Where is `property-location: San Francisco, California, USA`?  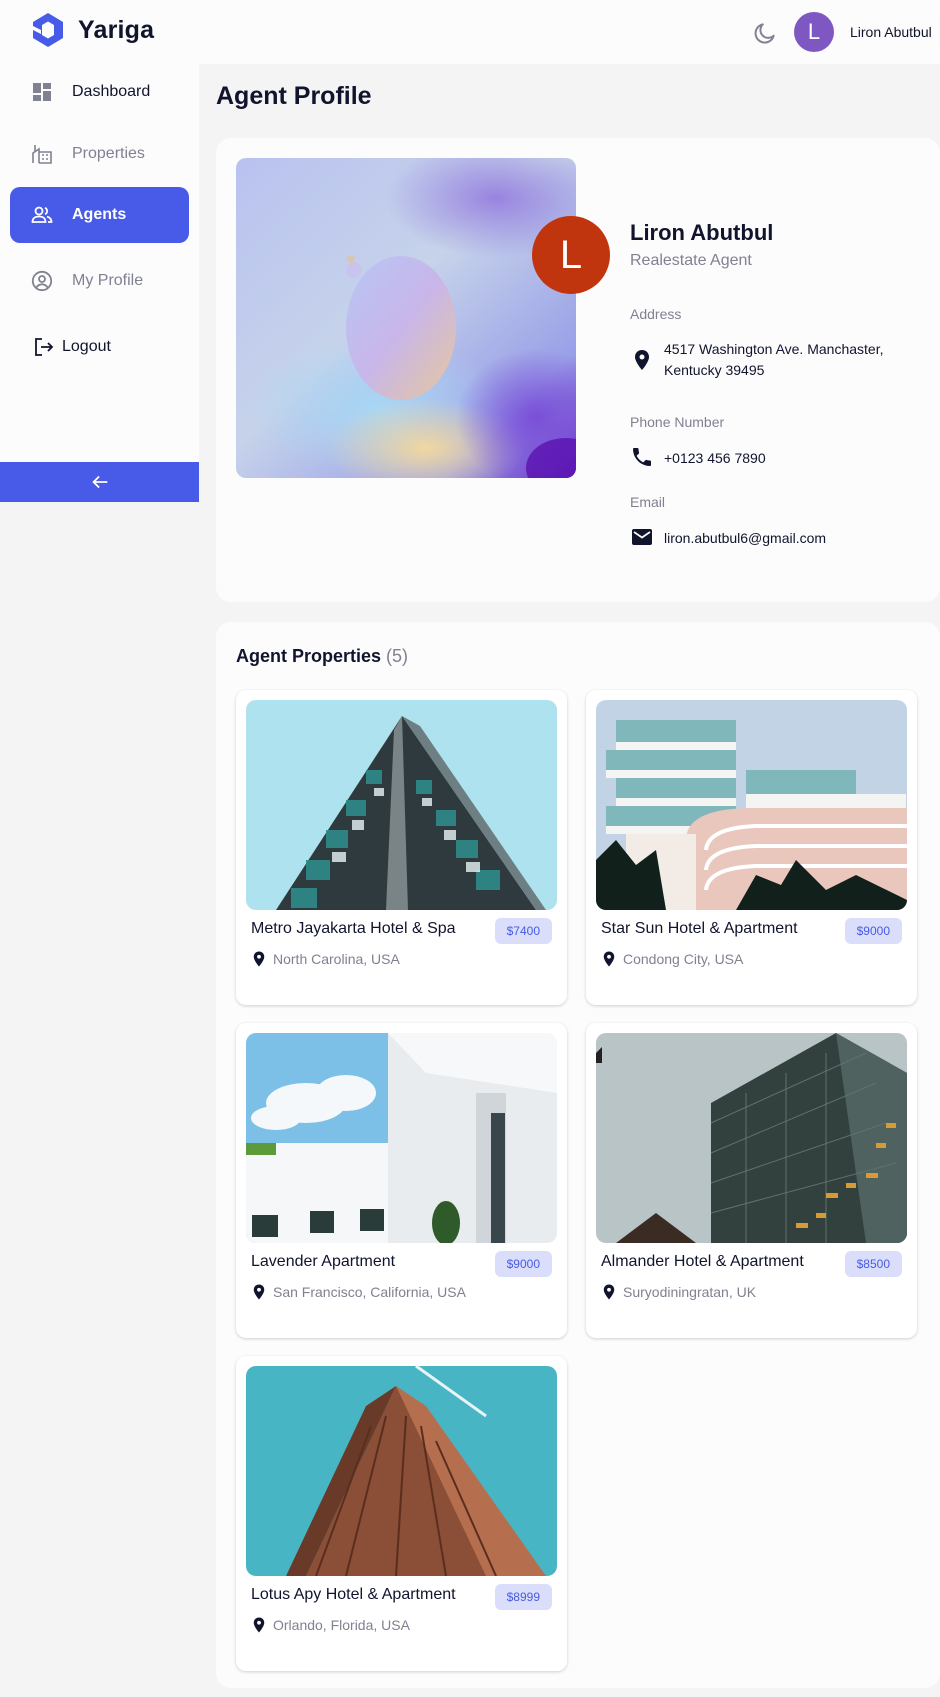 property-location: San Francisco, California, USA is located at coordinates (369, 1292).